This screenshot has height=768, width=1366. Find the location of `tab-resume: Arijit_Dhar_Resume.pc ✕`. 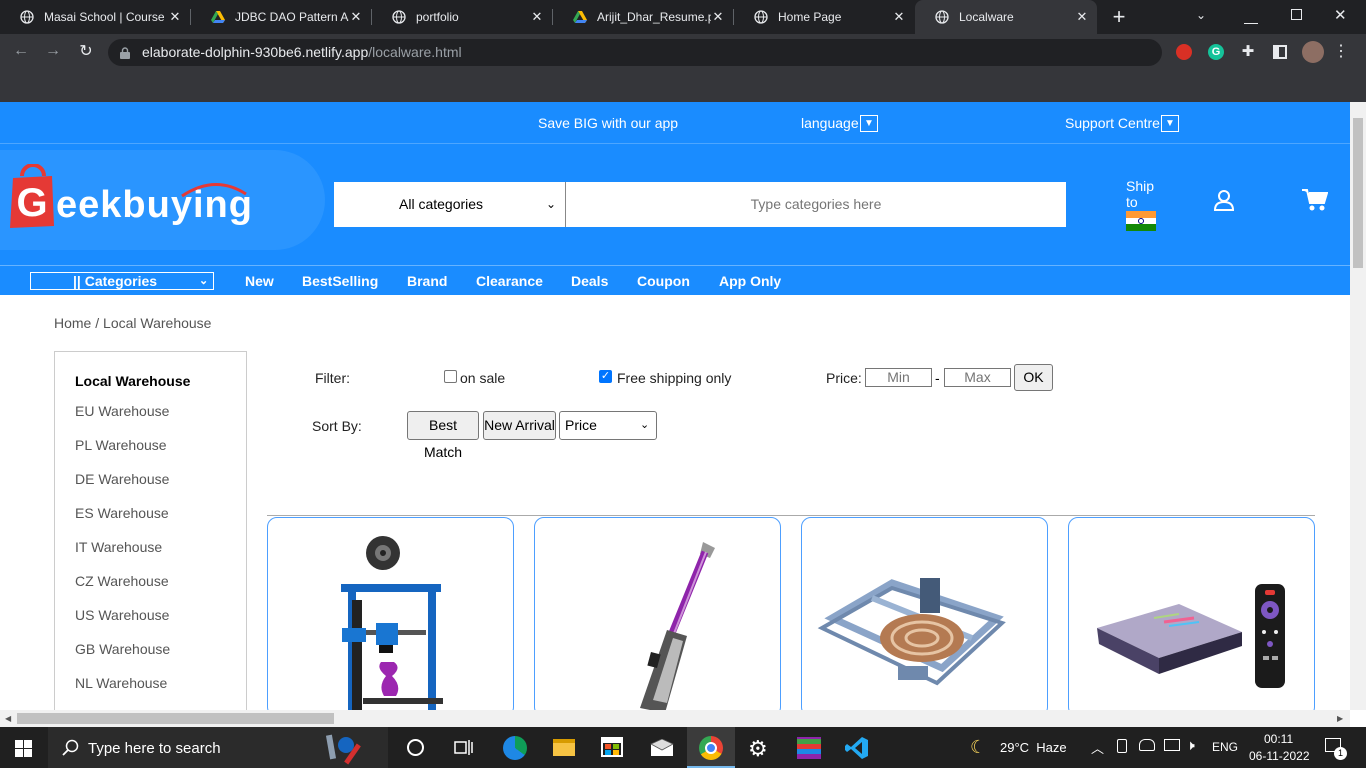

tab-resume: Arijit_Dhar_Resume.pc ✕ is located at coordinates (643, 17).